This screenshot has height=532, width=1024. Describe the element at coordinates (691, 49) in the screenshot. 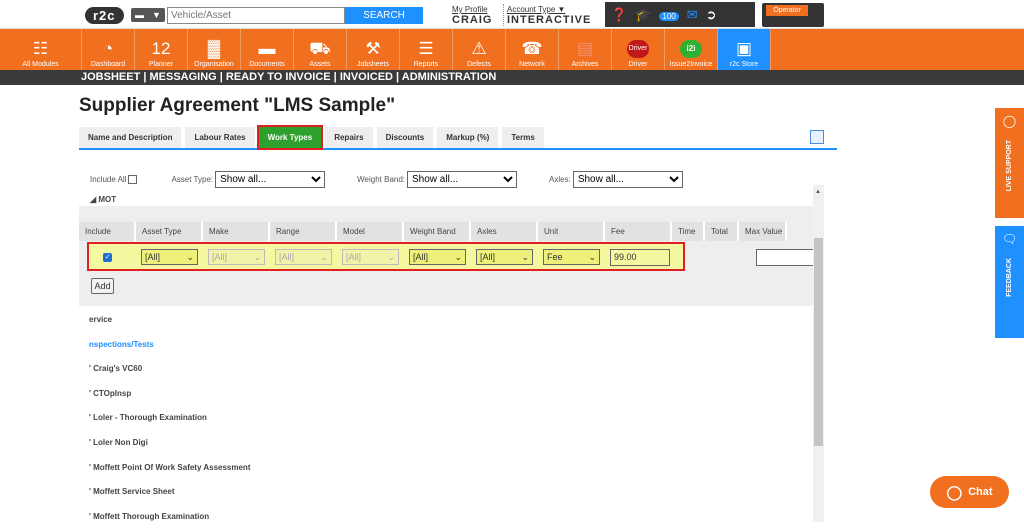

I see `nav-issue2invoice: i2i Issue2Invoice` at that location.